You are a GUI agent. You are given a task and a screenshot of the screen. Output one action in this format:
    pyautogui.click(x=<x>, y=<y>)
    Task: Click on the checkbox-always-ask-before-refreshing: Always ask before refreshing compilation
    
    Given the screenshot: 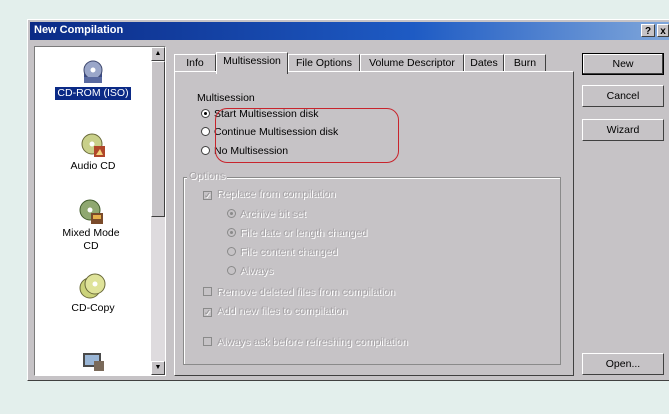 What is the action you would take?
    pyautogui.click(x=305, y=342)
    